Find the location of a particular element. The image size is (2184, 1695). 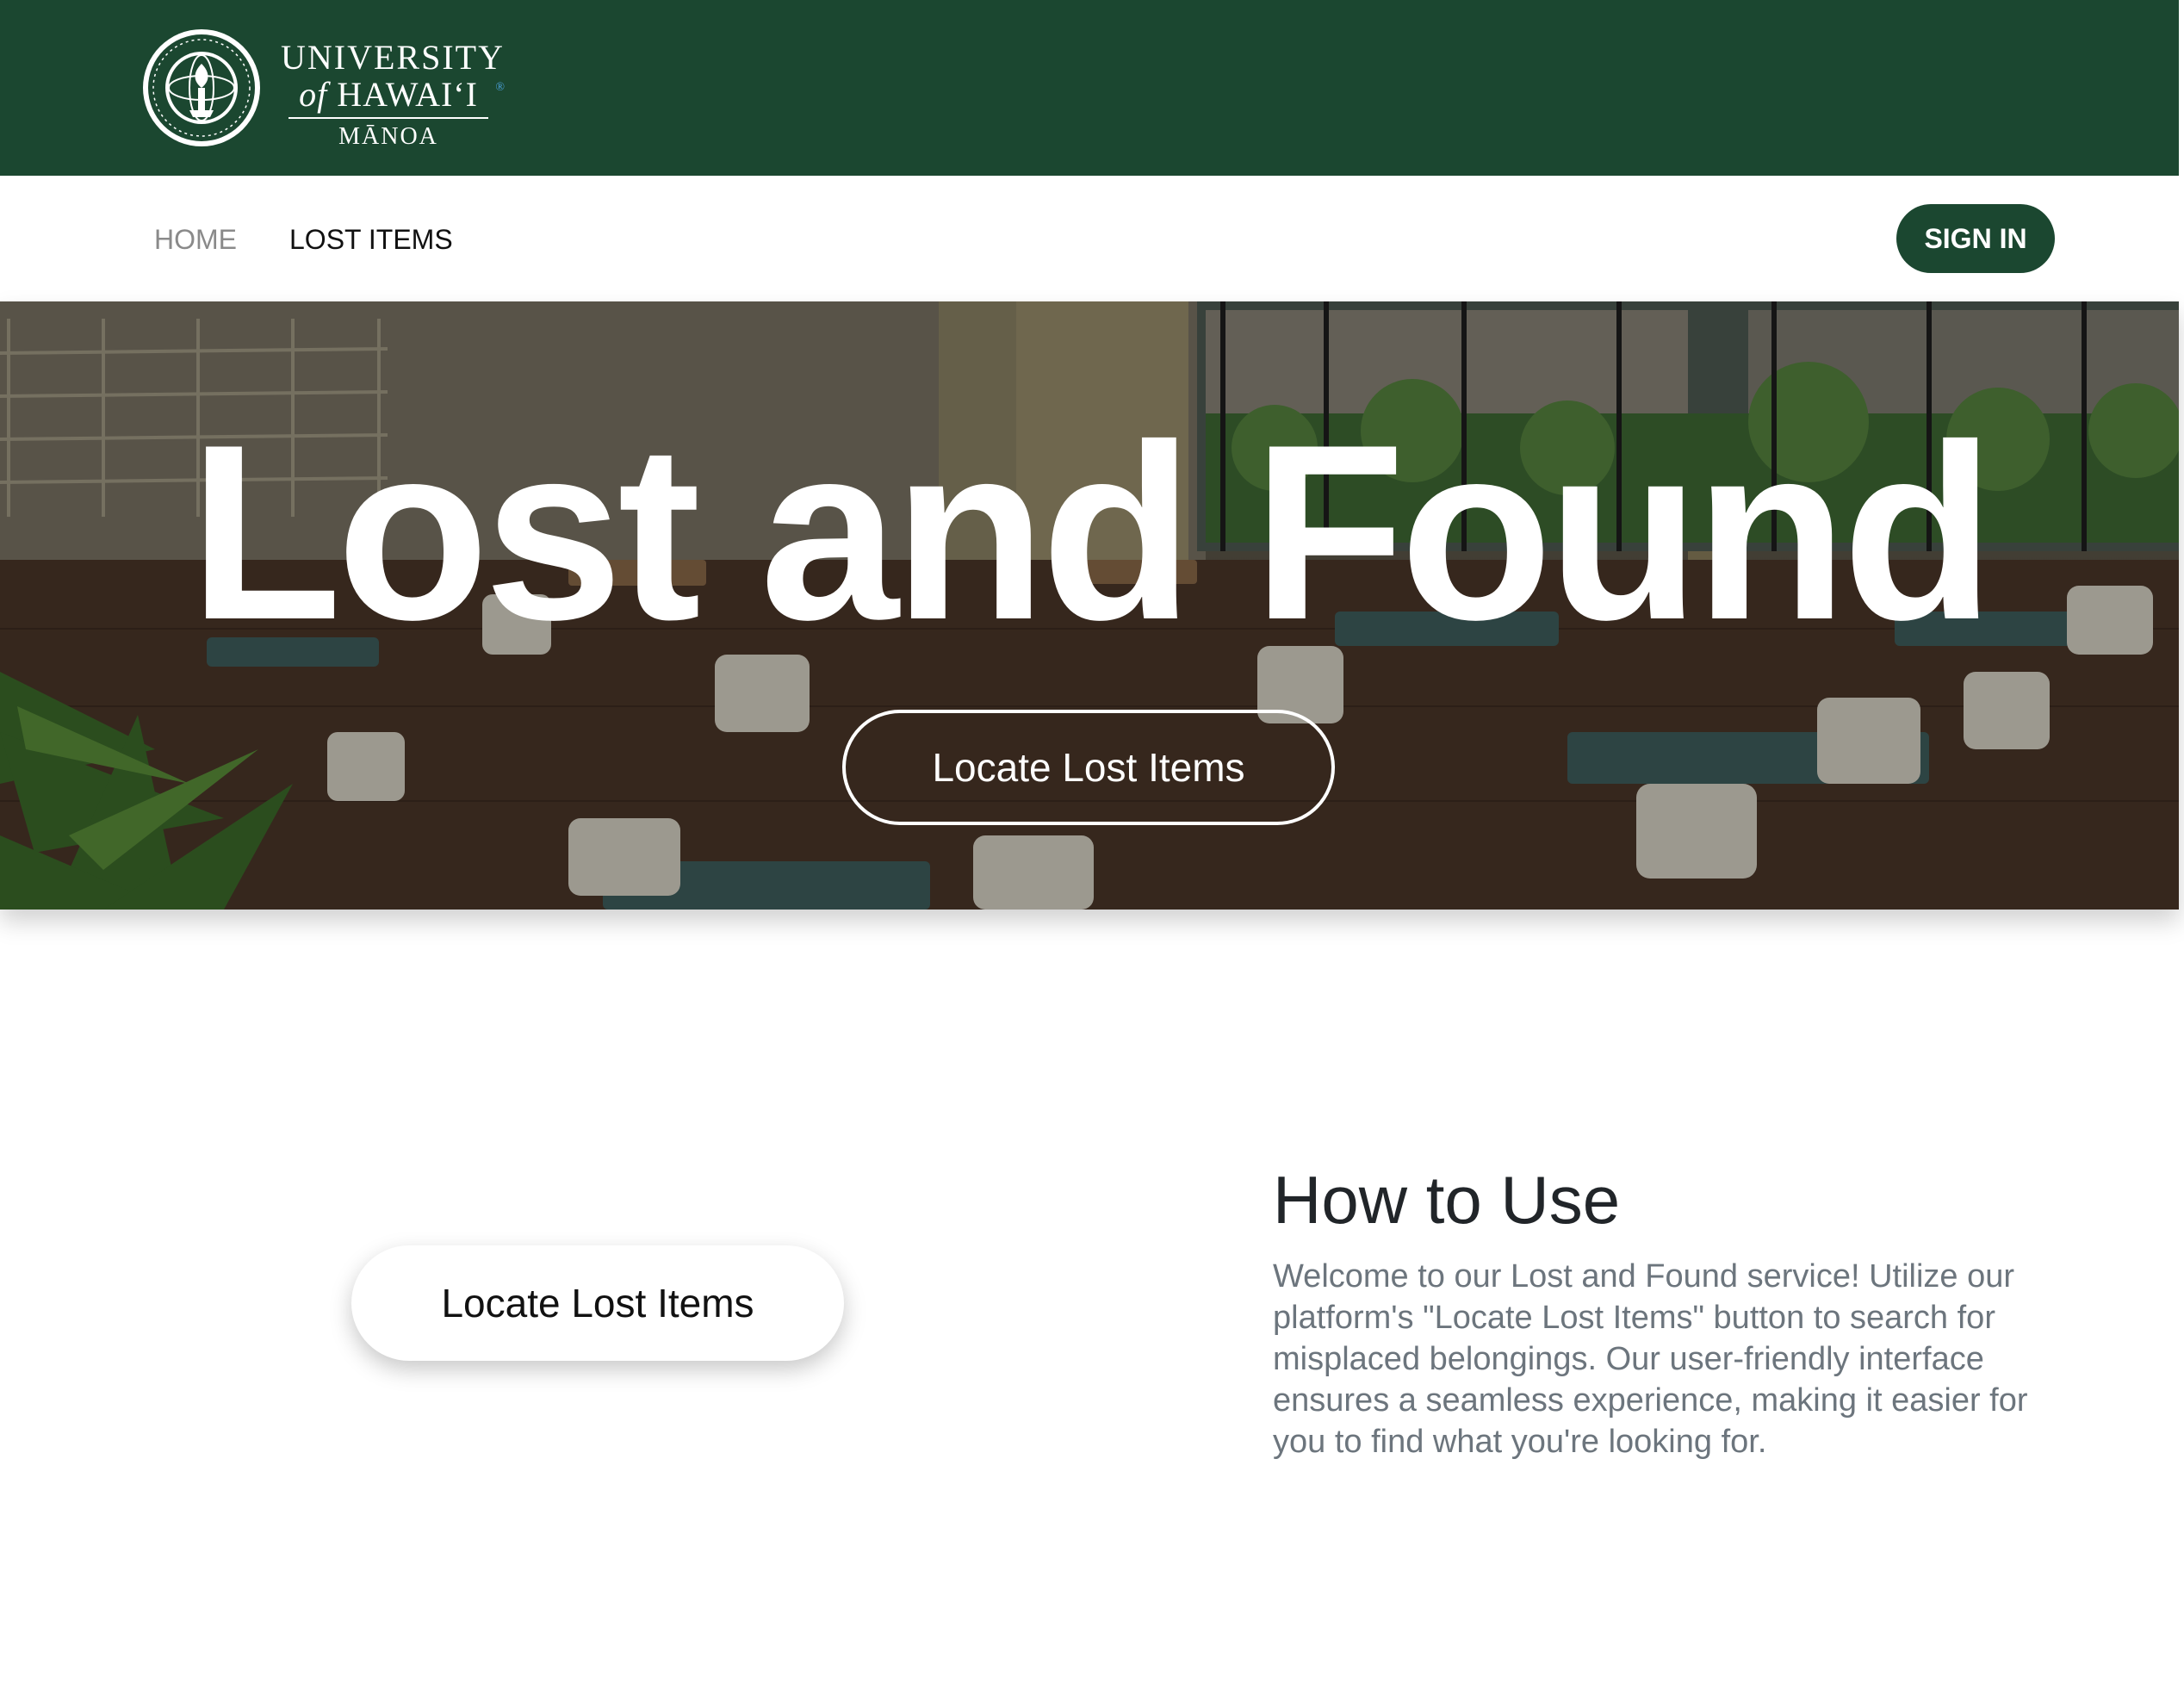

wordmark-of: of is located at coordinates (314, 94).